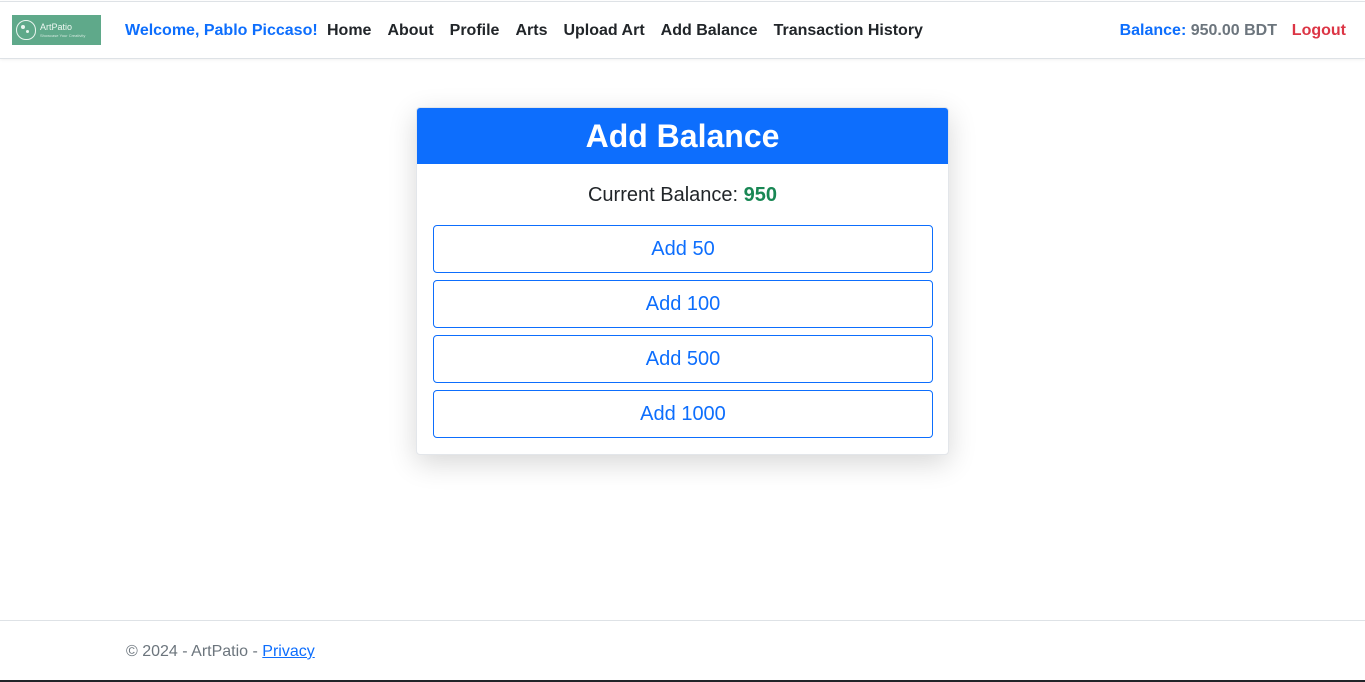 The image size is (1365, 682). What do you see at coordinates (221, 30) in the screenshot?
I see `welcome-message: Welcome, Pablo Piccaso!` at bounding box center [221, 30].